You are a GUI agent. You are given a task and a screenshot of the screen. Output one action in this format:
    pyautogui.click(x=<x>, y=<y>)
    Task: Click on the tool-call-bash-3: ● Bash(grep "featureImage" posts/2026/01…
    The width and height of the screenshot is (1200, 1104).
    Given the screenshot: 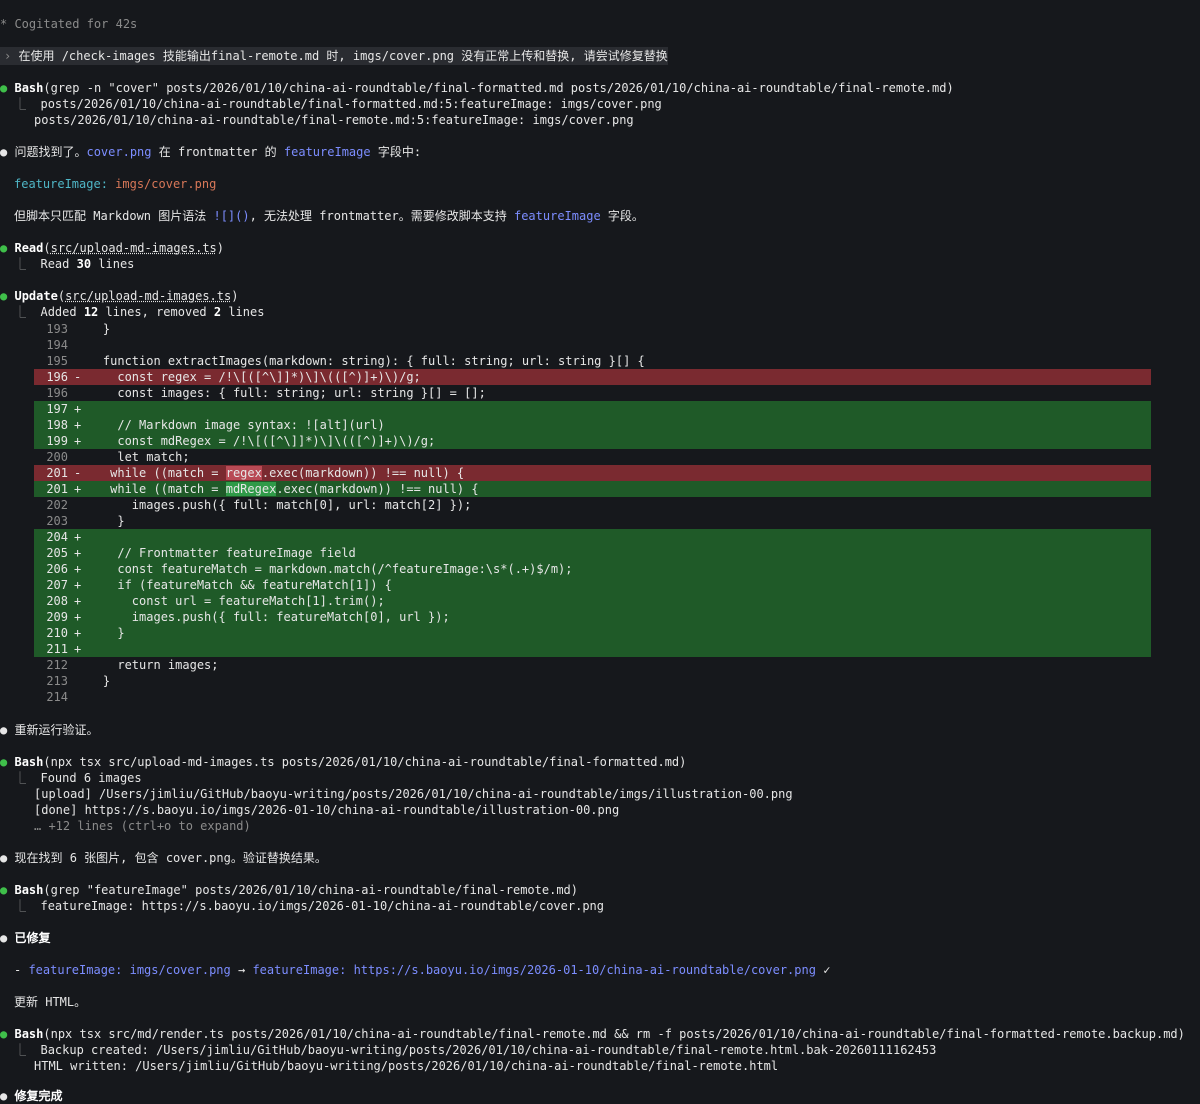 What is the action you would take?
    pyautogui.click(x=289, y=890)
    